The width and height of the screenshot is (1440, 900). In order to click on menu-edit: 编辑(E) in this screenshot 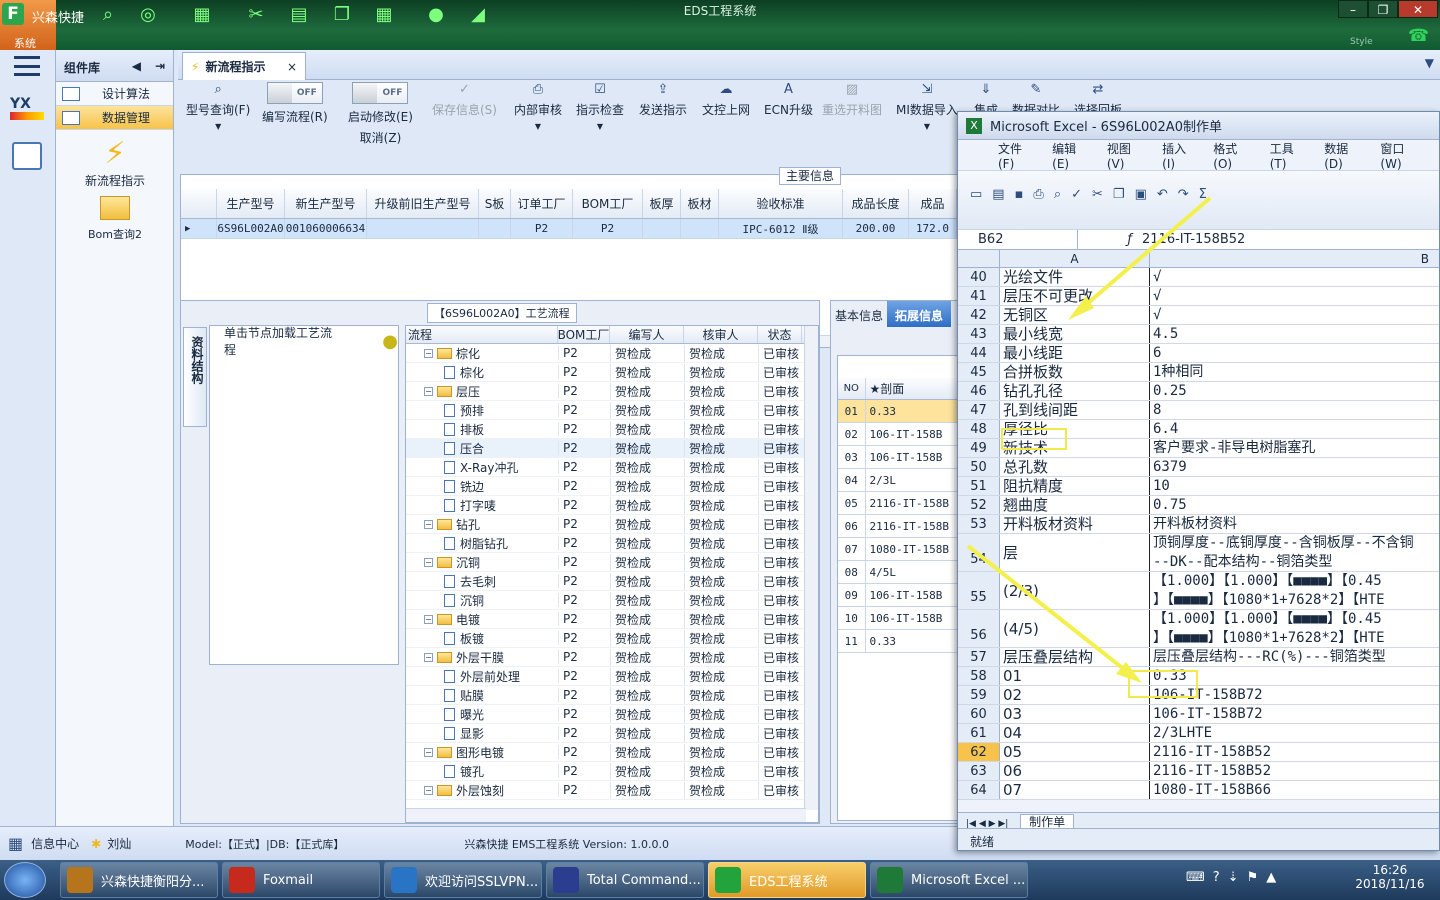, I will do `click(1070, 155)`.